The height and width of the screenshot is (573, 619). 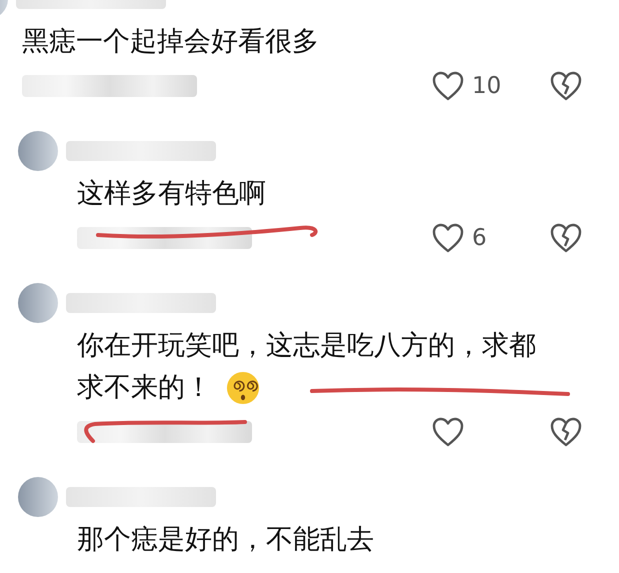 What do you see at coordinates (471, 238) in the screenshot?
I see `like-button: 6` at bounding box center [471, 238].